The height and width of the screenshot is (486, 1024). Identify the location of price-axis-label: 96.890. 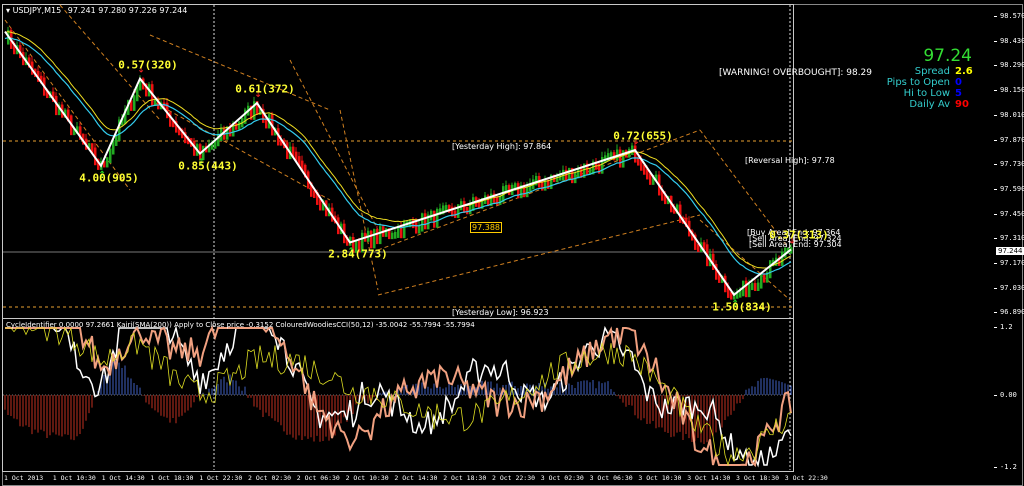
(1008, 312).